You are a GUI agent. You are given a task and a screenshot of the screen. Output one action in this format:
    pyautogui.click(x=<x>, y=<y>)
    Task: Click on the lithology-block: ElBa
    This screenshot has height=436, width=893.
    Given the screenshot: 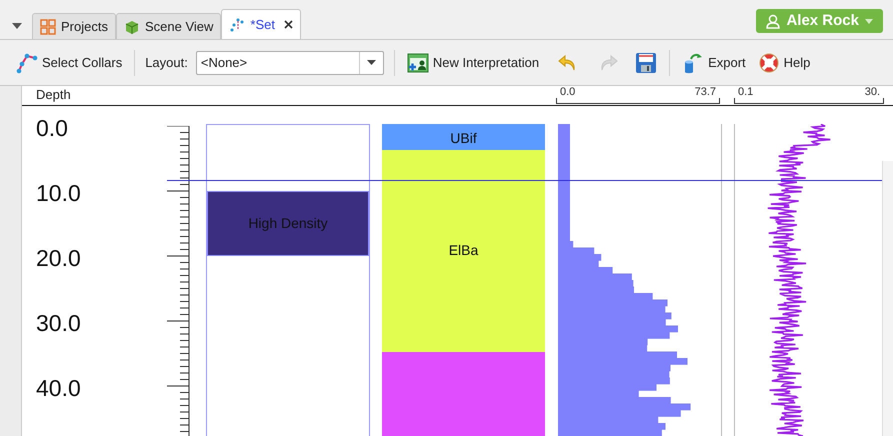 What is the action you would take?
    pyautogui.click(x=463, y=251)
    